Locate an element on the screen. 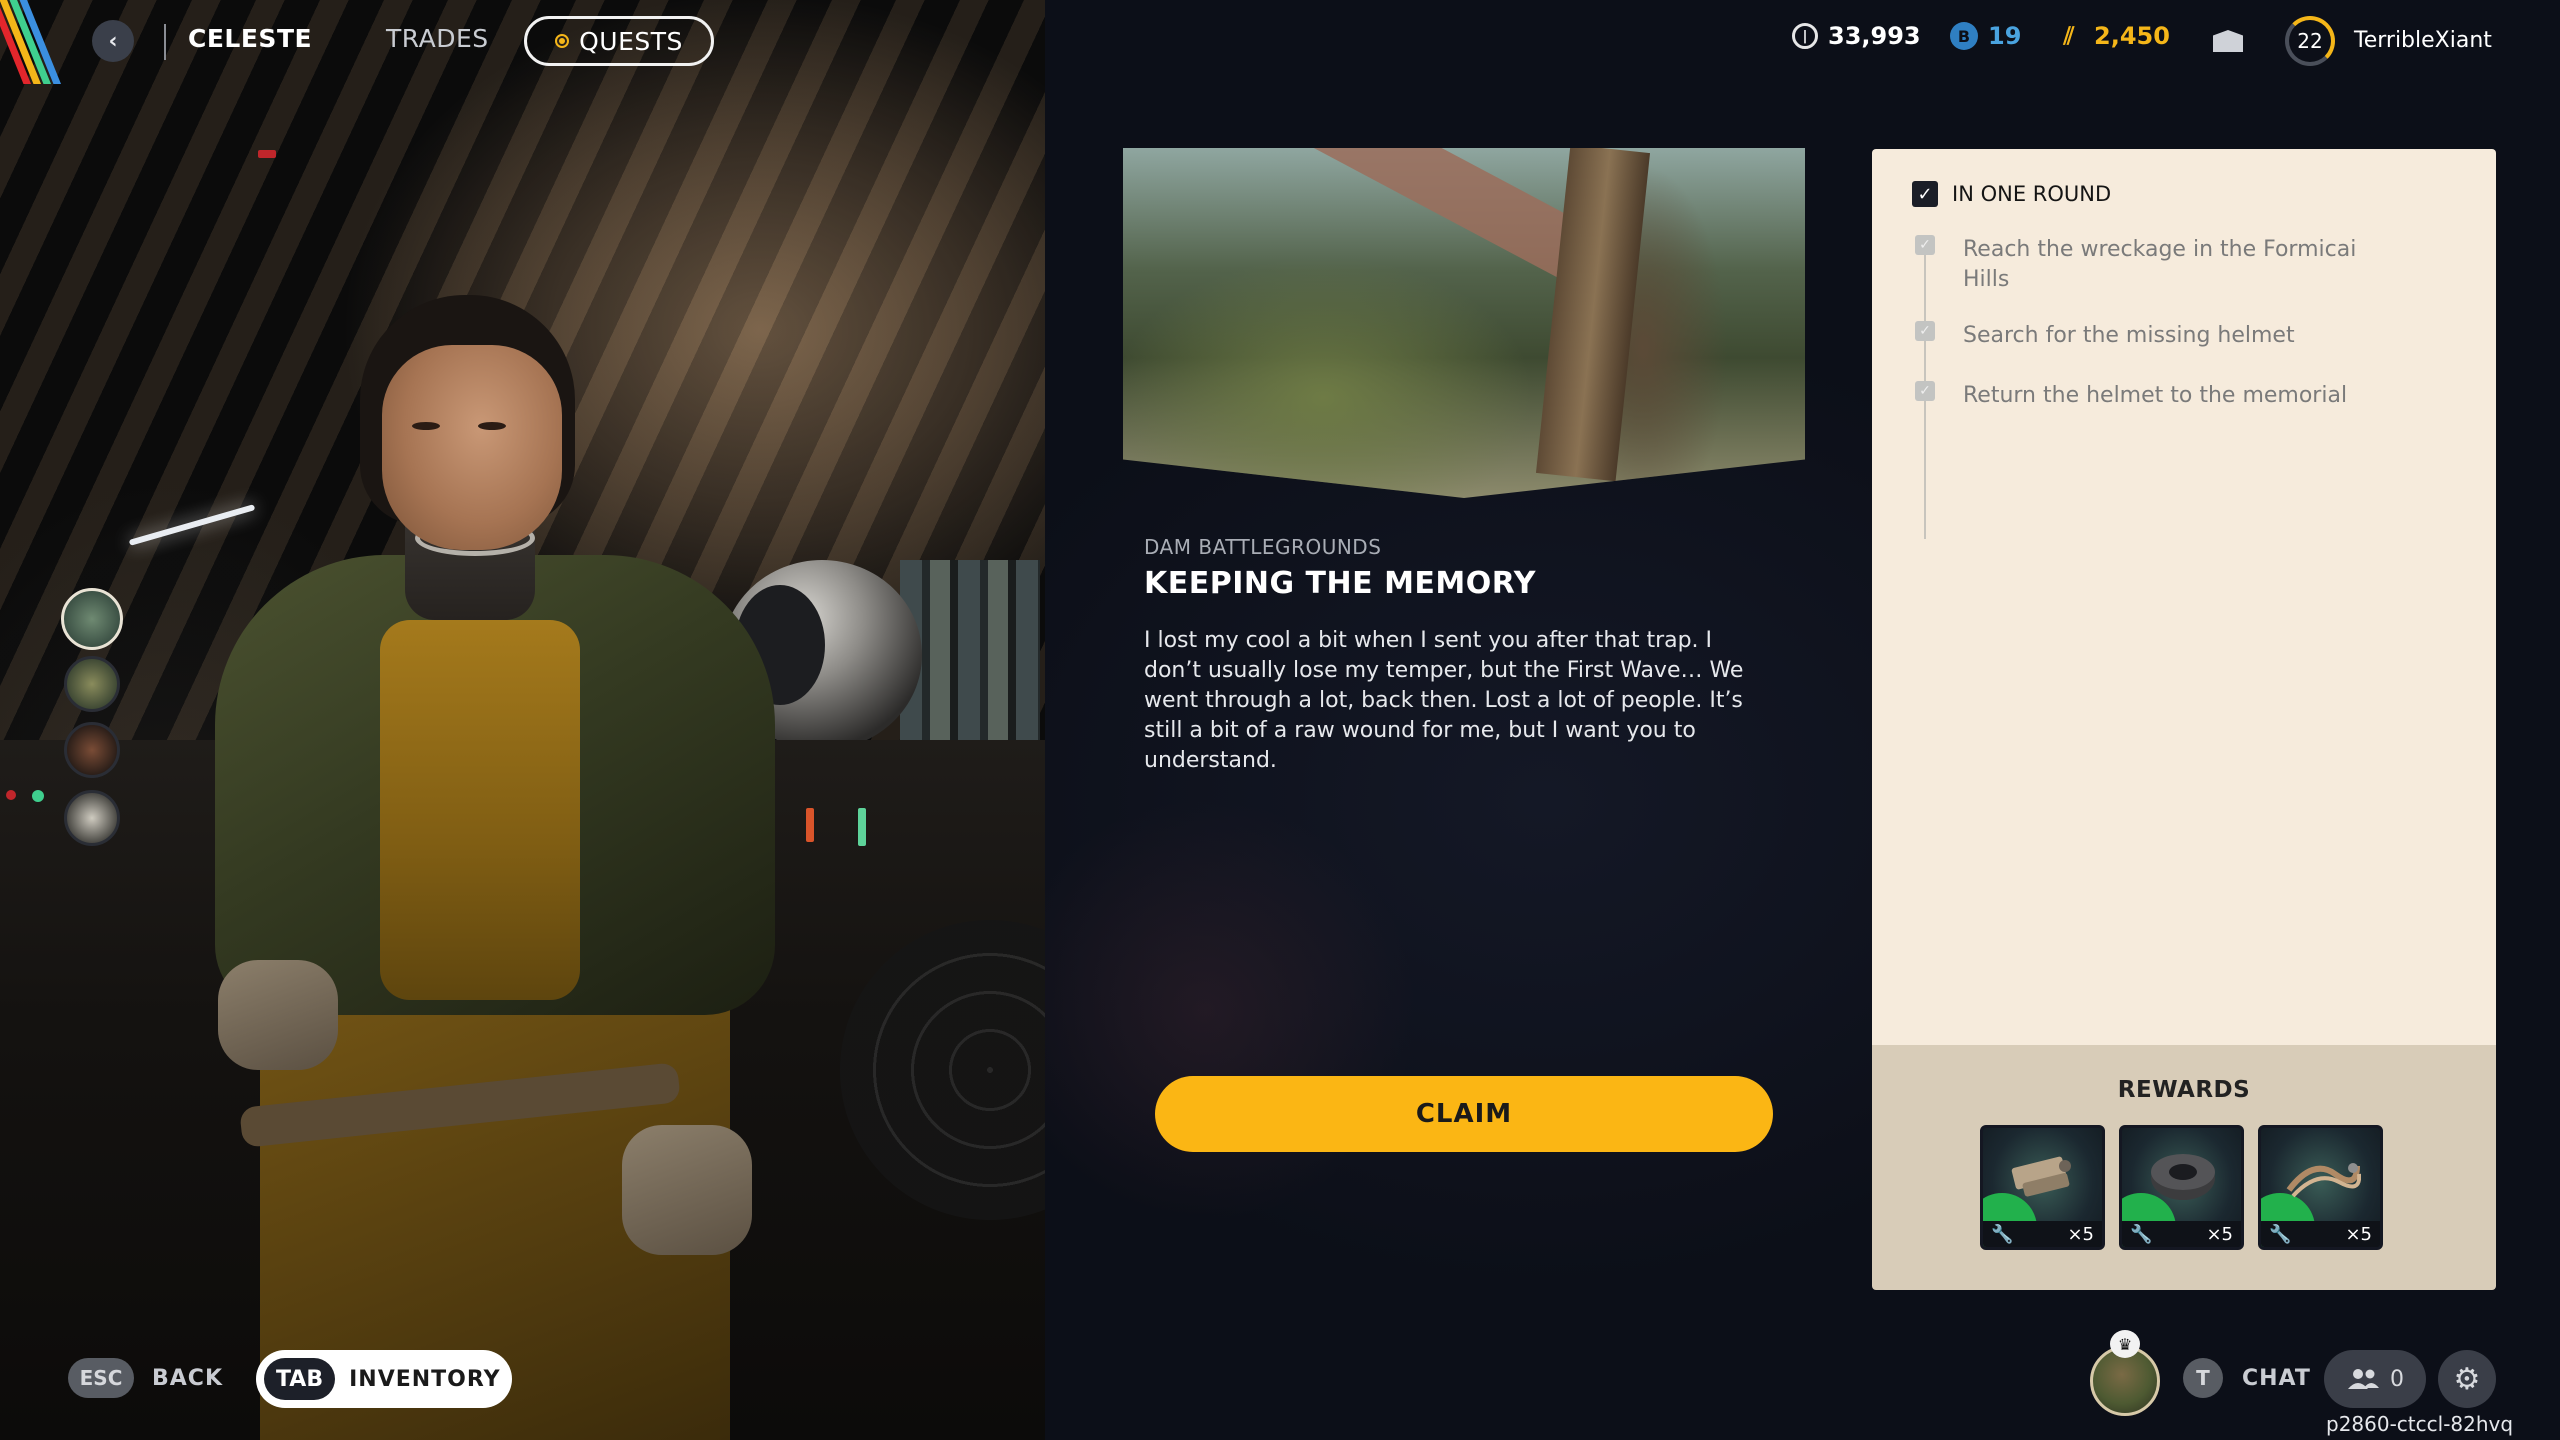 This screenshot has height=1440, width=2560. character-name: CELESTE is located at coordinates (250, 38).